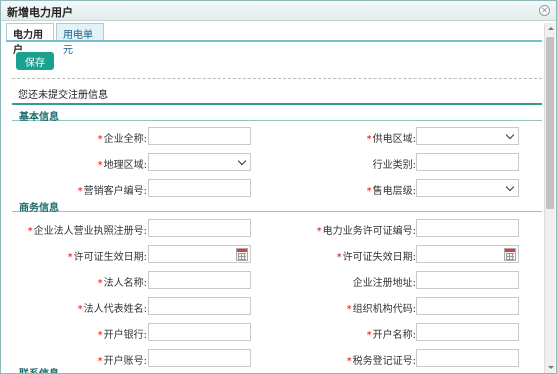  I want to click on permit-start-date-input, so click(199, 254).